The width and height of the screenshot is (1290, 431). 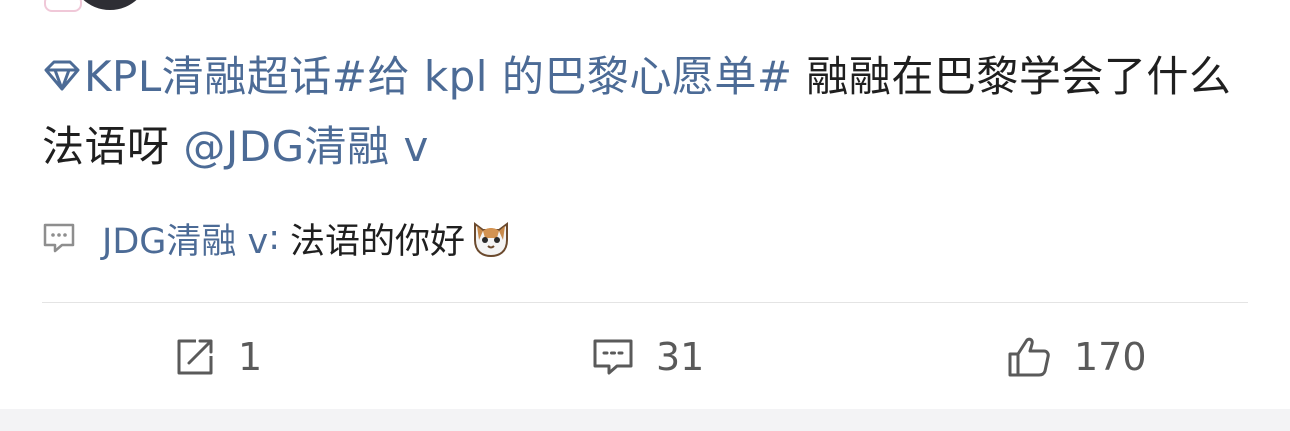 I want to click on comment-preview: JDG清融 v: 法语的你好, so click(x=277, y=238).